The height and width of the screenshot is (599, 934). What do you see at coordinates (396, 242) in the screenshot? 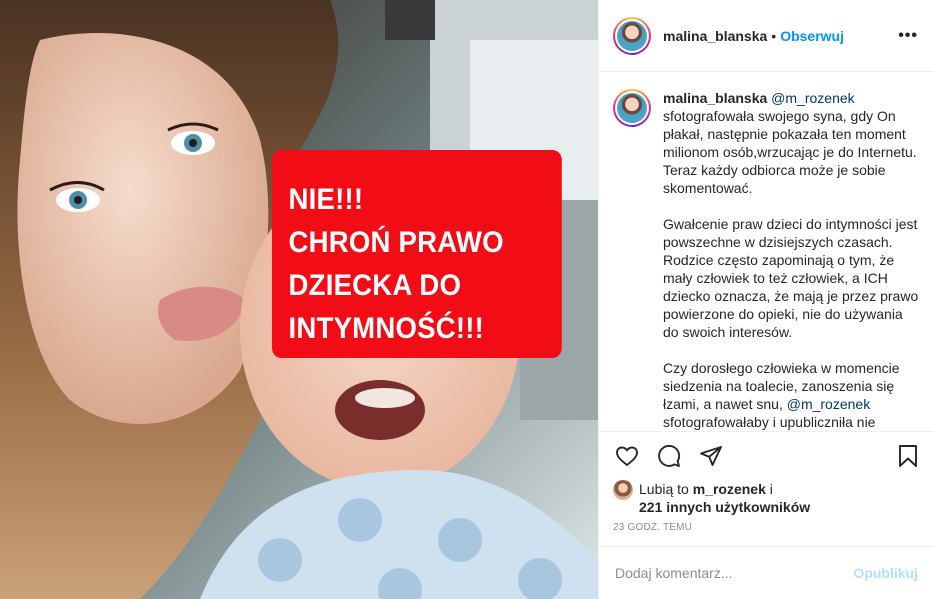
I see `sticker-line-2: CHROŃ PRAWO` at bounding box center [396, 242].